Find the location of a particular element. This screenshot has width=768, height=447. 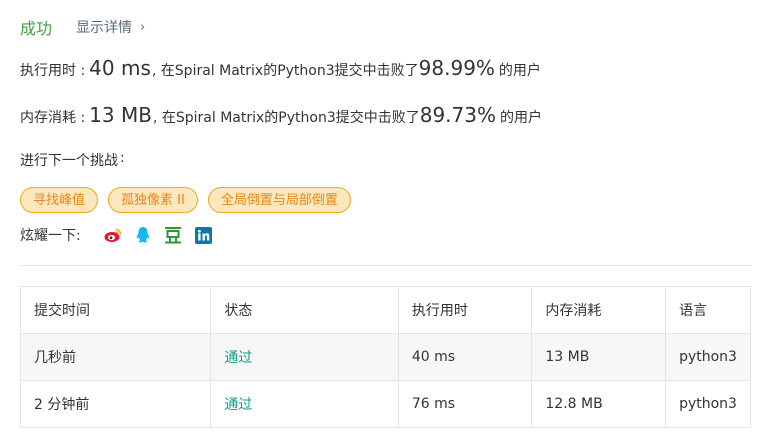

next-challenge-label: 进行下一个挑战 is located at coordinates (69, 161).